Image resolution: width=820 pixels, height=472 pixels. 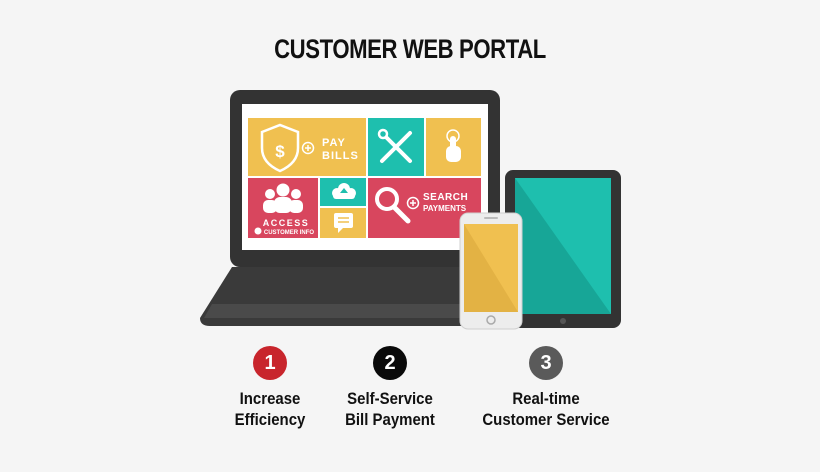 I want to click on step-label-line2: Customer Service, so click(x=546, y=419).